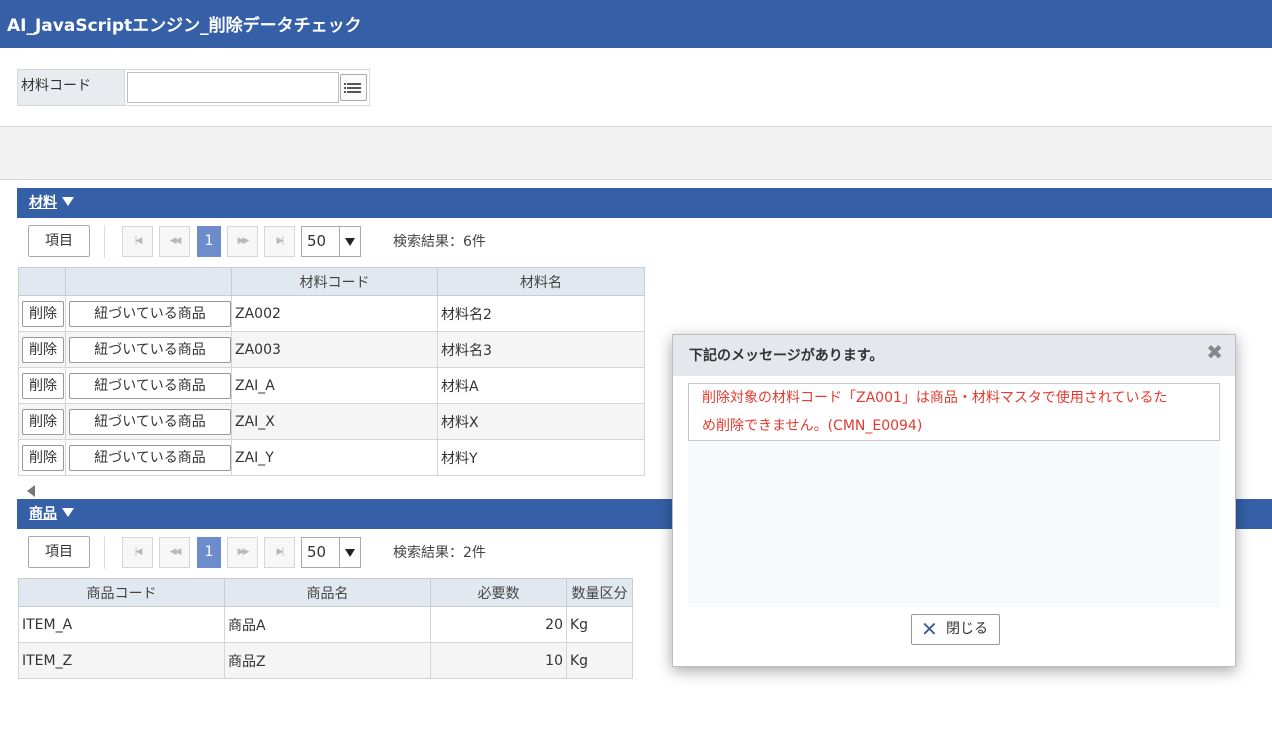 The image size is (1272, 733). Describe the element at coordinates (541, 349) in the screenshot. I see `material-name-cell: 材料名3` at that location.